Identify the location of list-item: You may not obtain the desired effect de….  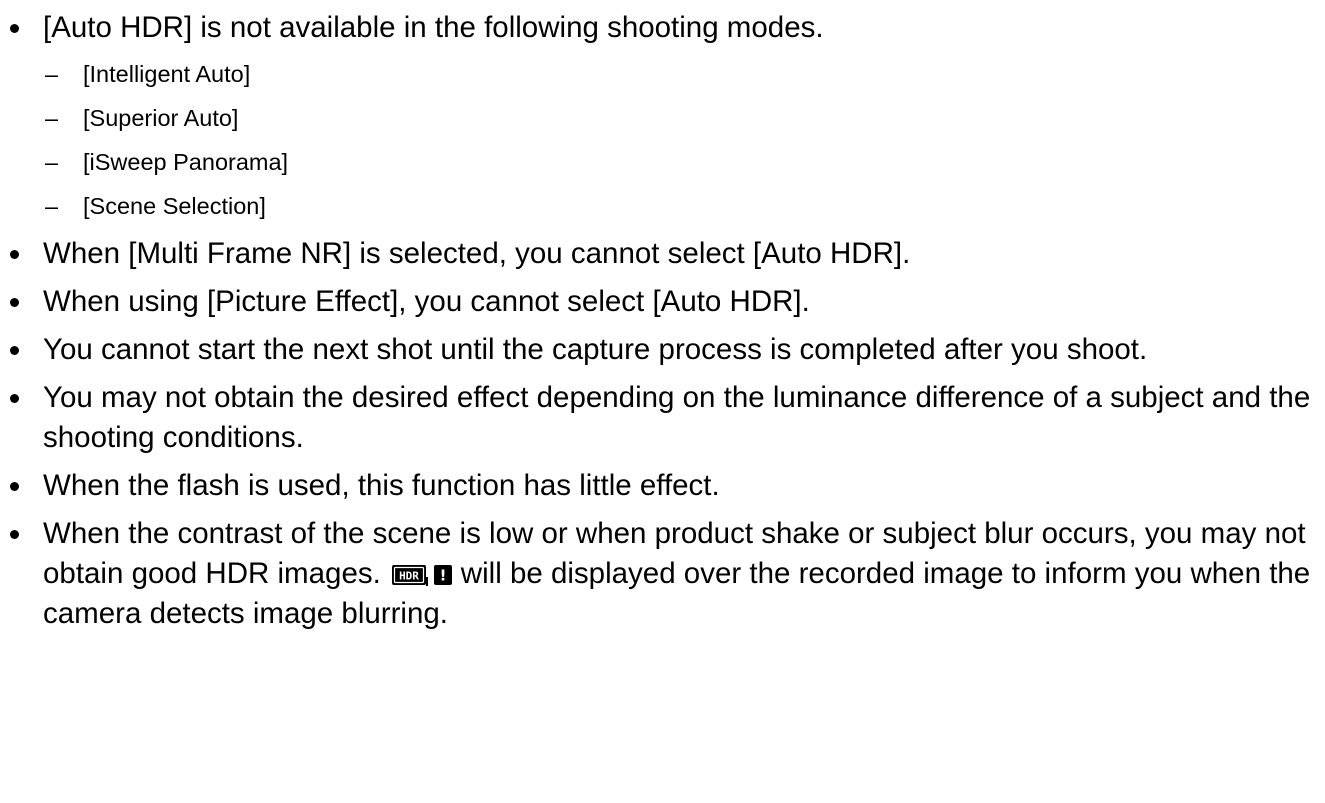
(662, 418).